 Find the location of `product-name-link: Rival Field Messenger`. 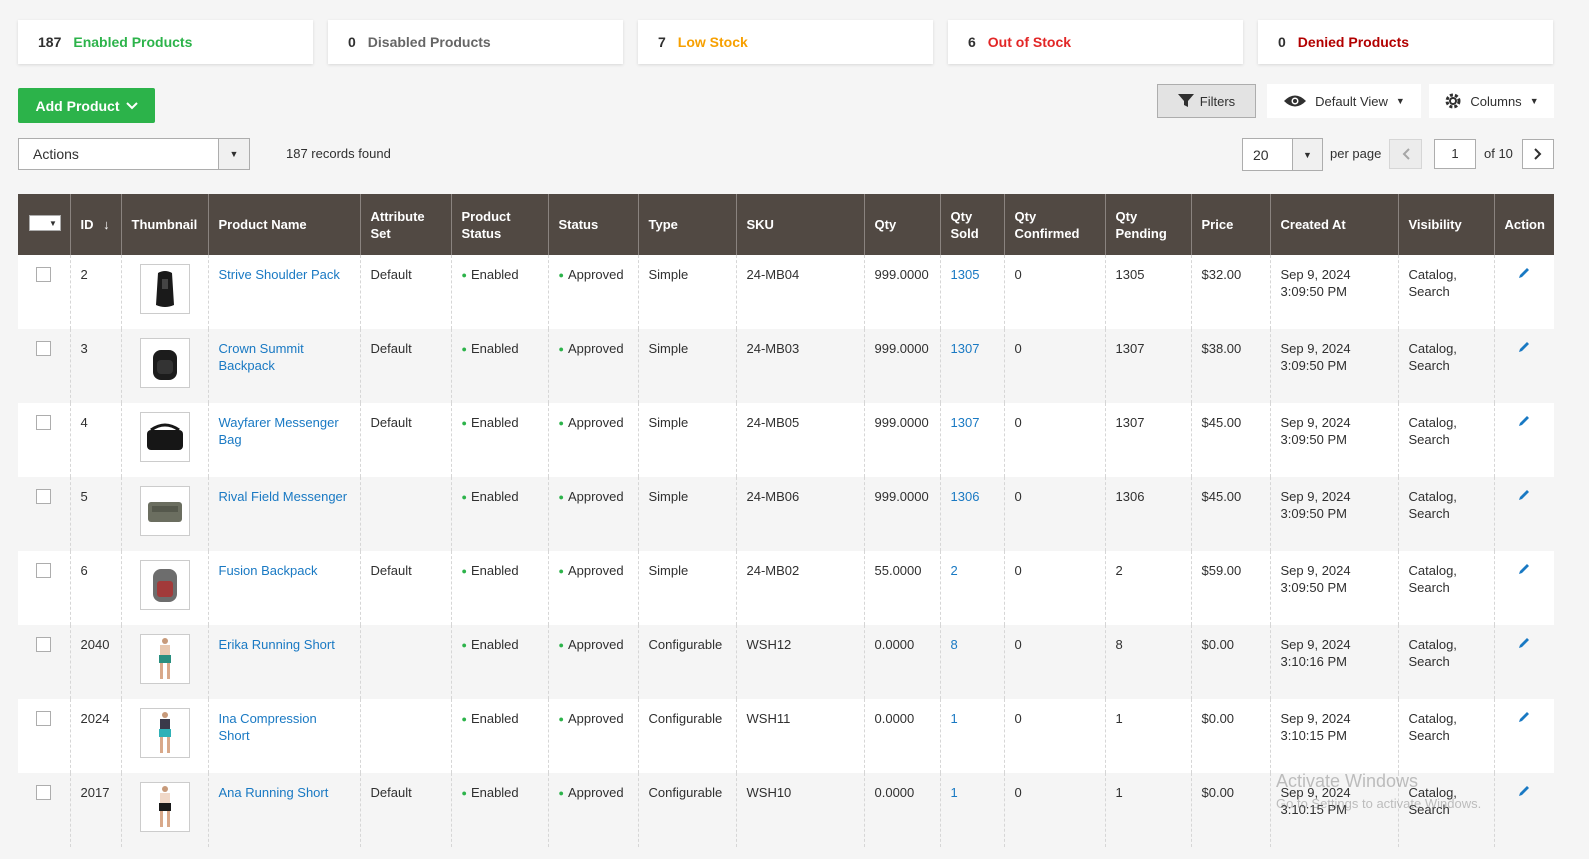

product-name-link: Rival Field Messenger is located at coordinates (283, 496).